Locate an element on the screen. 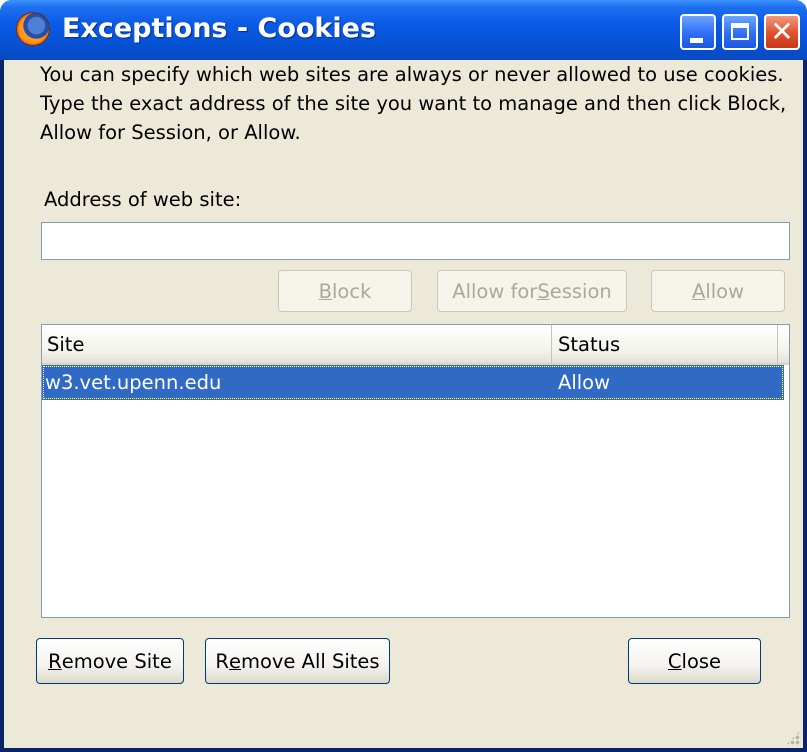 This screenshot has height=752, width=807. remove-label-key: R is located at coordinates (55, 661).